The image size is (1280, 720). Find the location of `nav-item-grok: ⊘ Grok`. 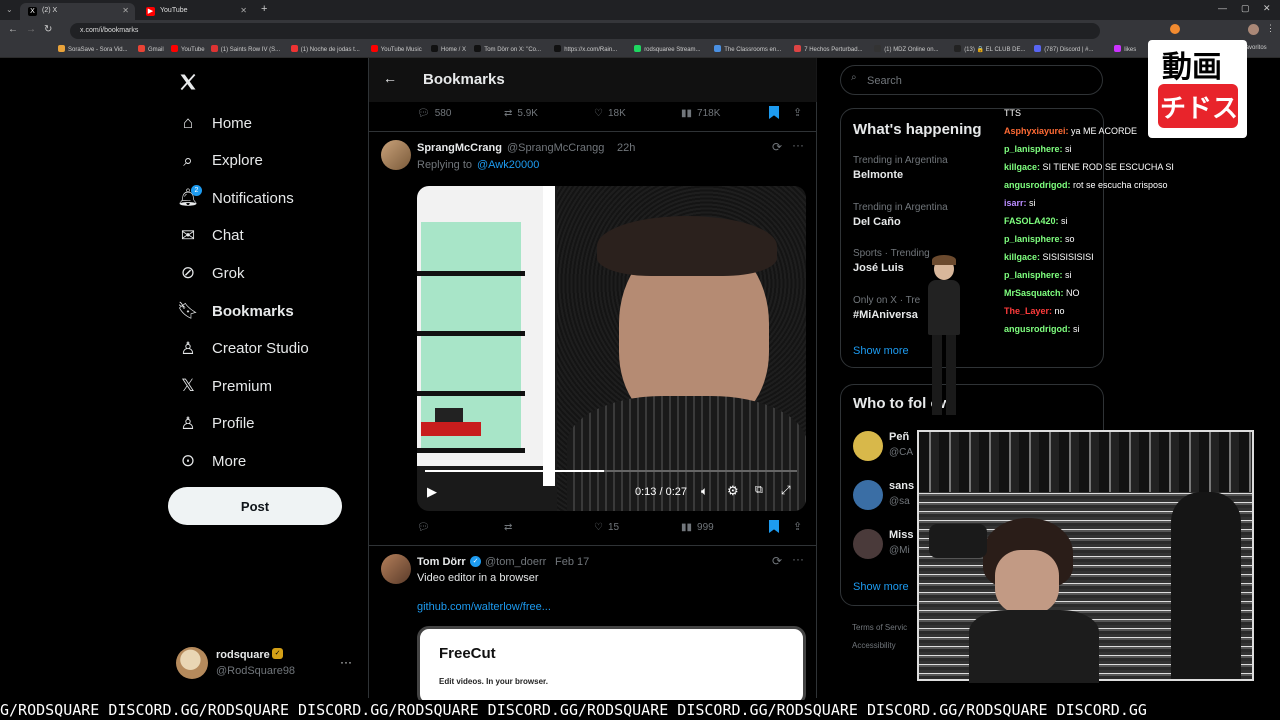

nav-item-grok: ⊘ Grok is located at coordinates (211, 273).